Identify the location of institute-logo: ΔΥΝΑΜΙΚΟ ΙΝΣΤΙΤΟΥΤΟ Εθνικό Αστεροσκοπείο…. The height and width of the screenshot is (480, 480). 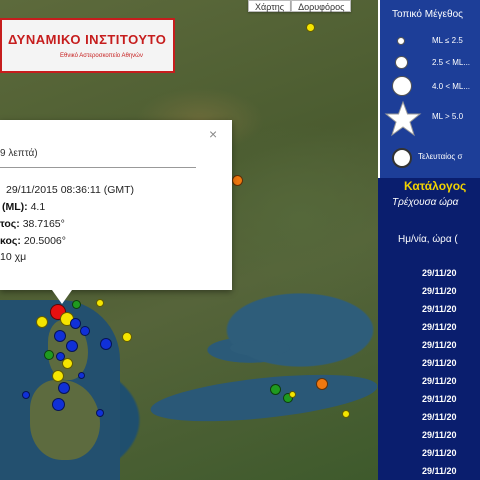
(87, 45).